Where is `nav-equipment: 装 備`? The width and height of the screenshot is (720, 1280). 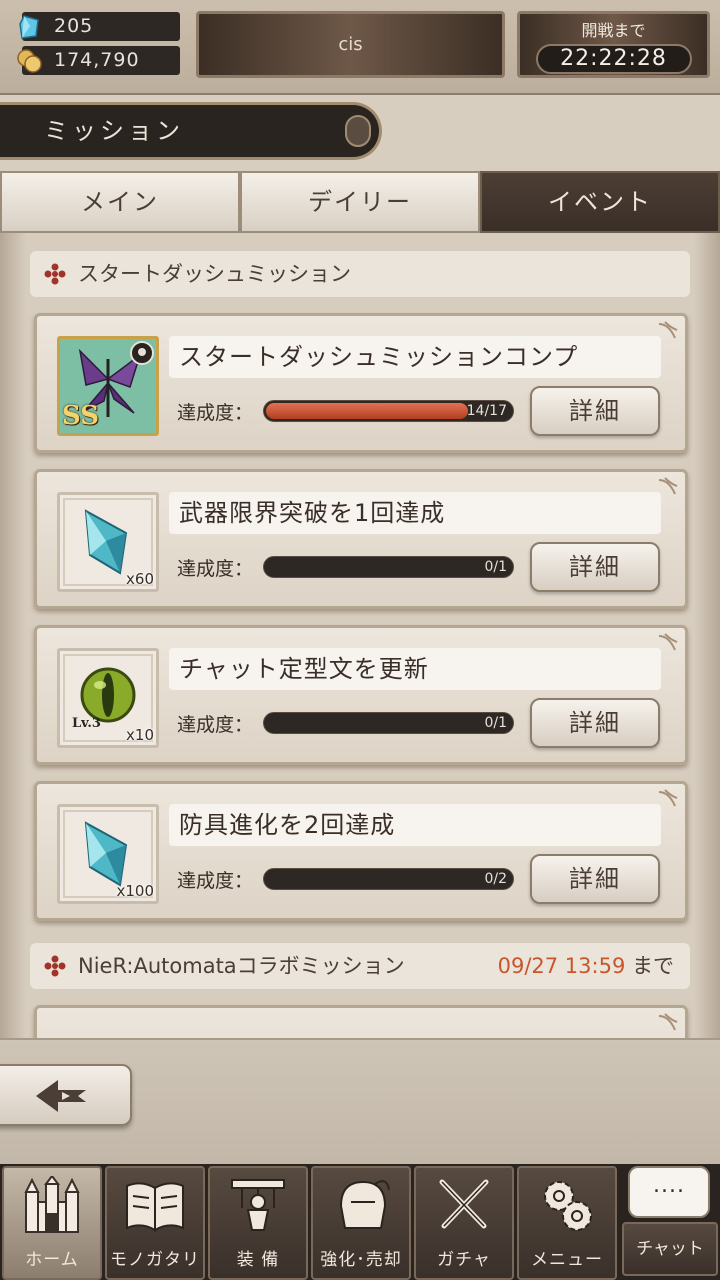
nav-equipment: 装 備 is located at coordinates (258, 1223).